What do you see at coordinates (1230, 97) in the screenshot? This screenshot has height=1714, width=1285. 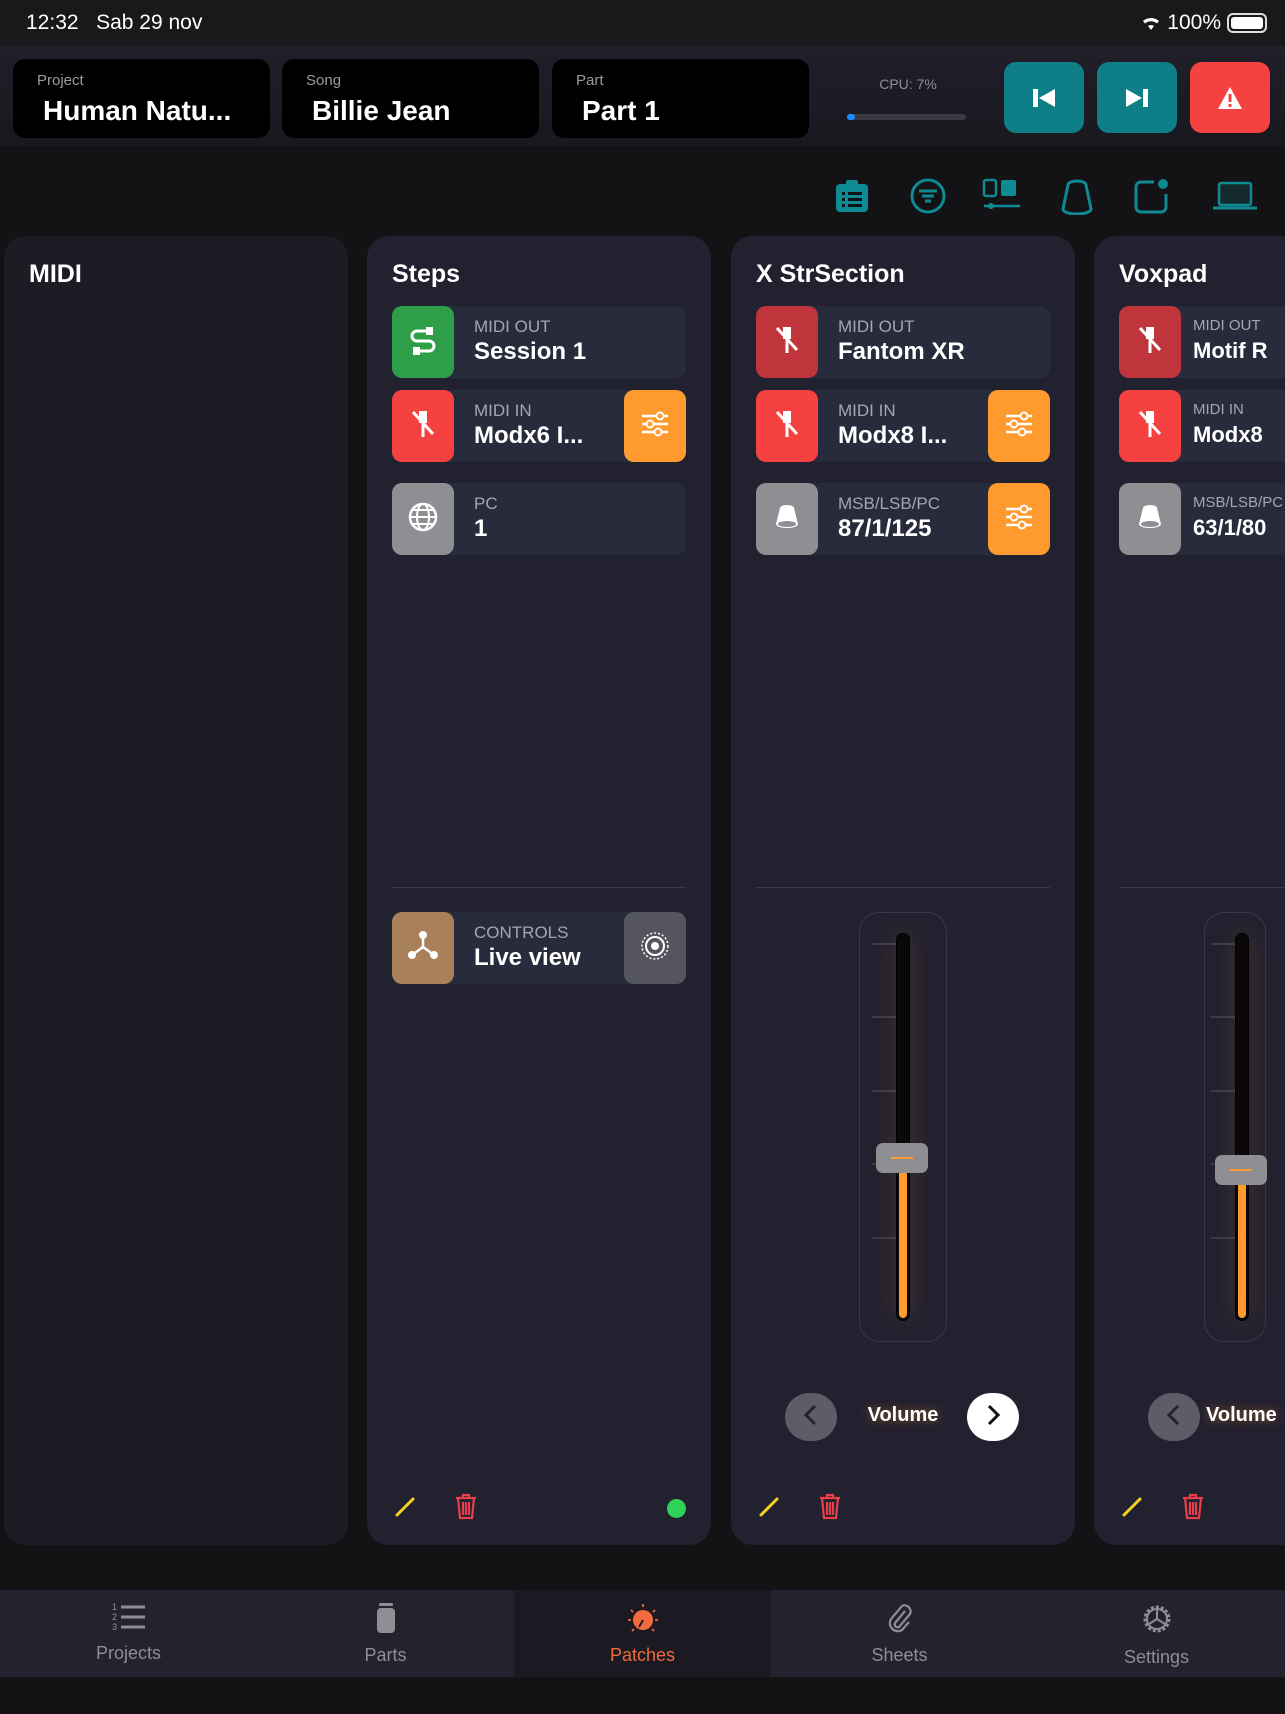 I see `panic-button` at bounding box center [1230, 97].